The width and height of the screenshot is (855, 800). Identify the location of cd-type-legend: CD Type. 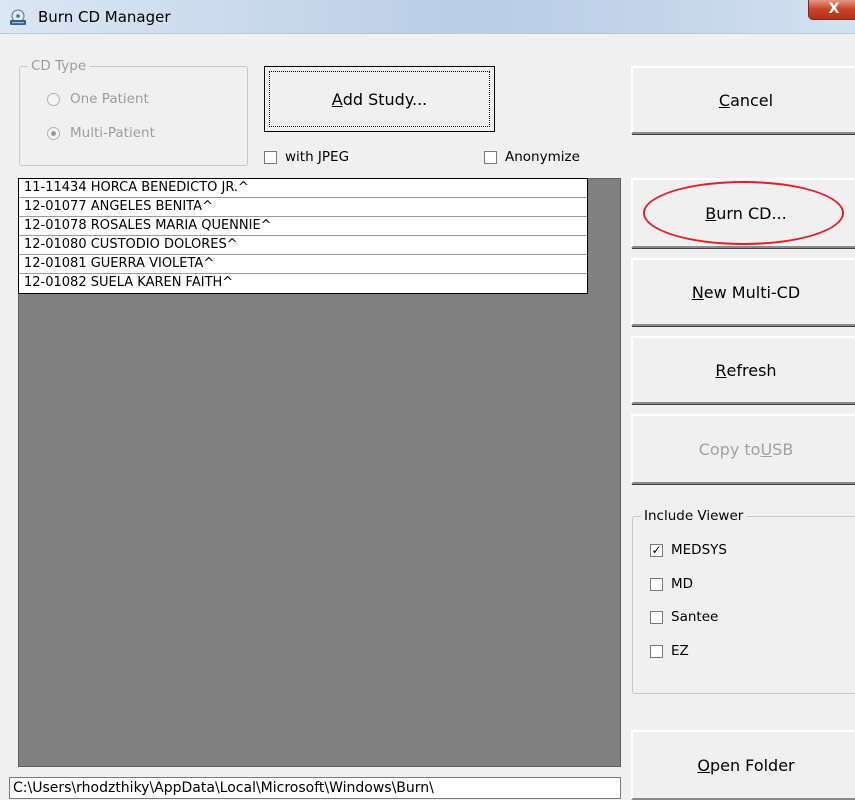
(59, 66).